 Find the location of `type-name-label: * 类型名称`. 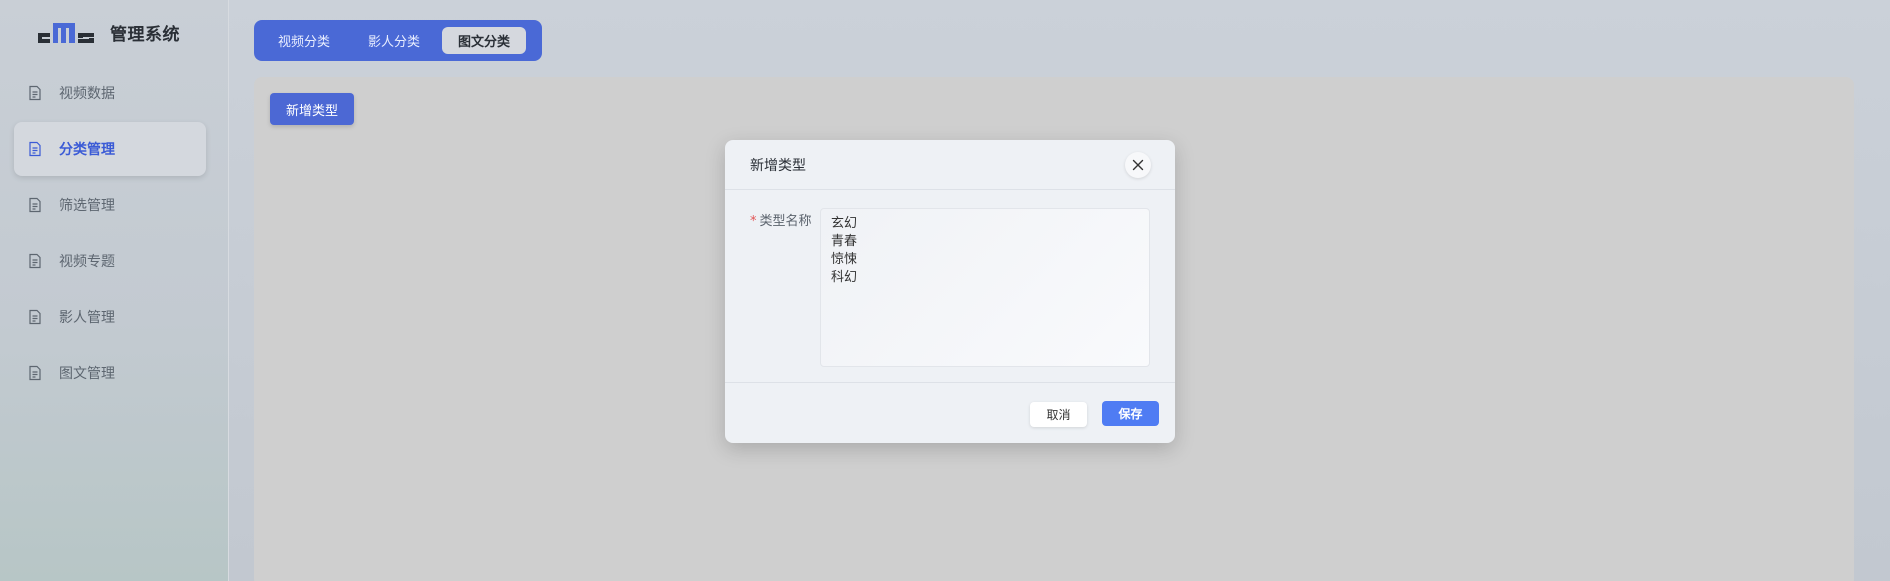

type-name-label: * 类型名称 is located at coordinates (785, 219).